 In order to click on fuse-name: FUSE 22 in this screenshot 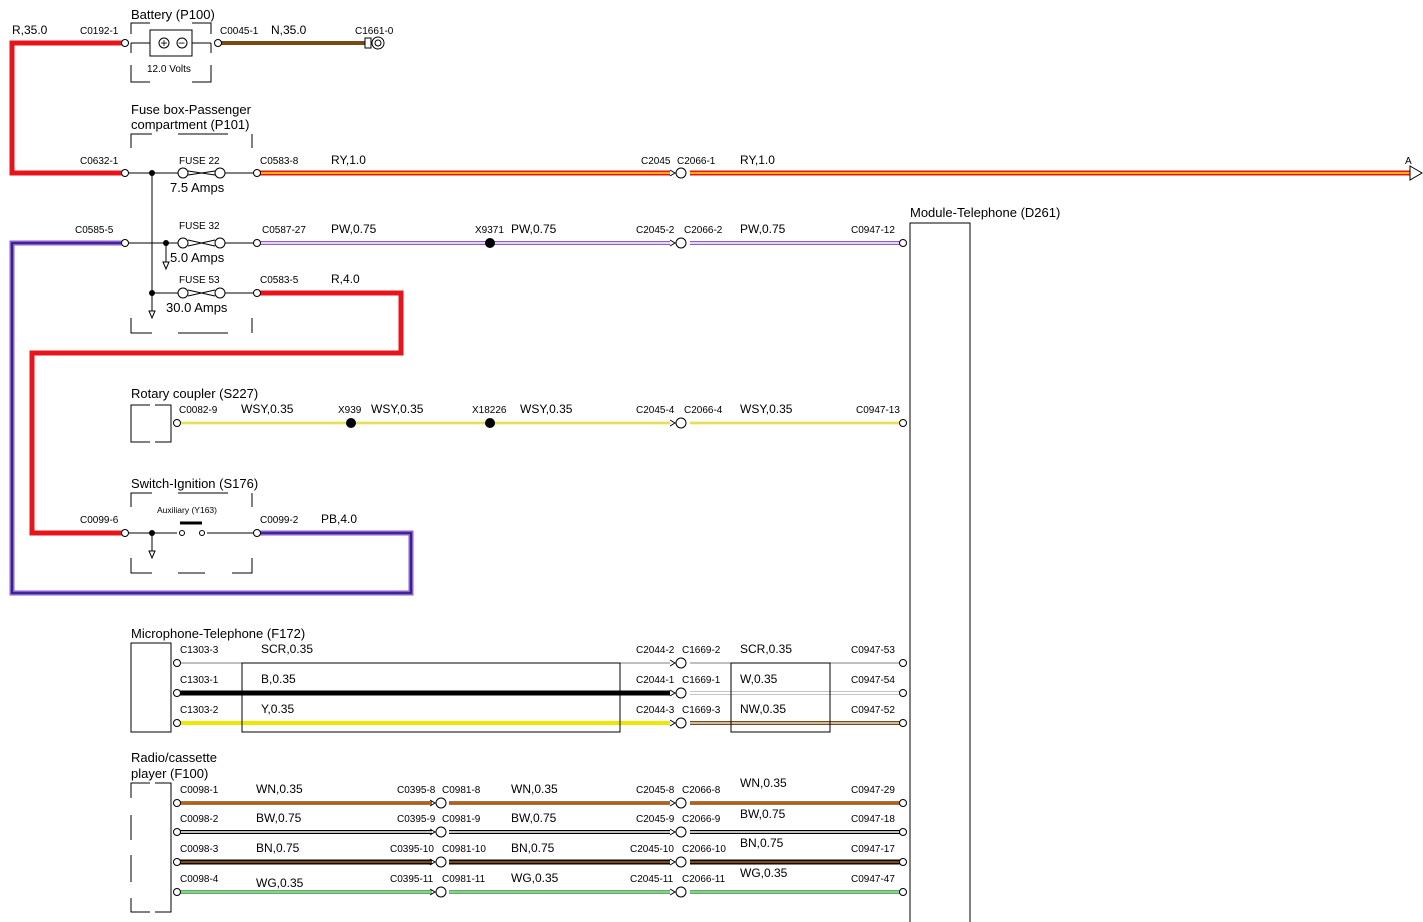, I will do `click(199, 161)`.